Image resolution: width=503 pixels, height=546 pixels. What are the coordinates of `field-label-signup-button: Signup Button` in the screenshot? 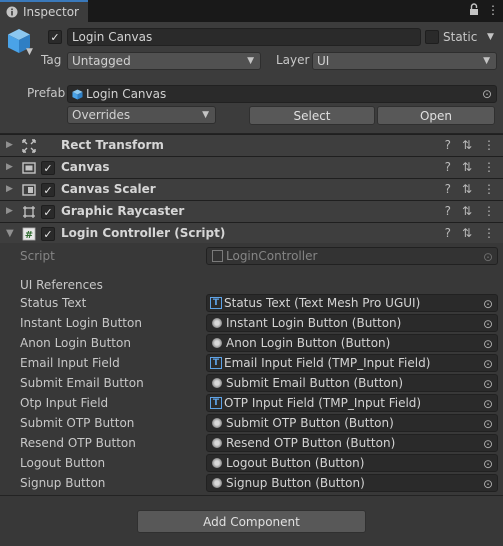 It's located at (63, 483).